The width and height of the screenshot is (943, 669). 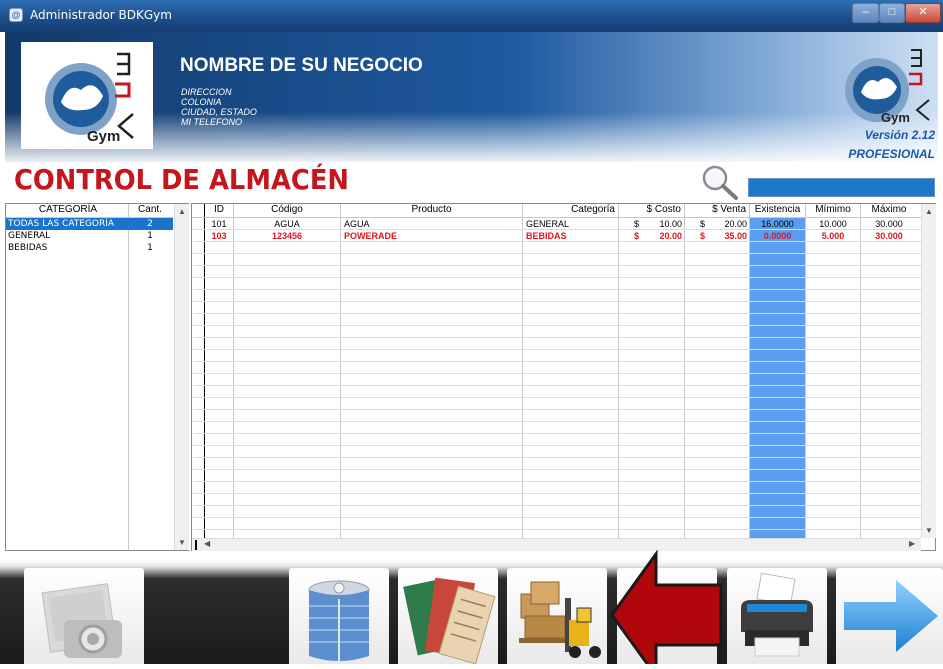 I want to click on category-row: TODAS LAS CATEGORÍA 2, so click(x=89, y=224).